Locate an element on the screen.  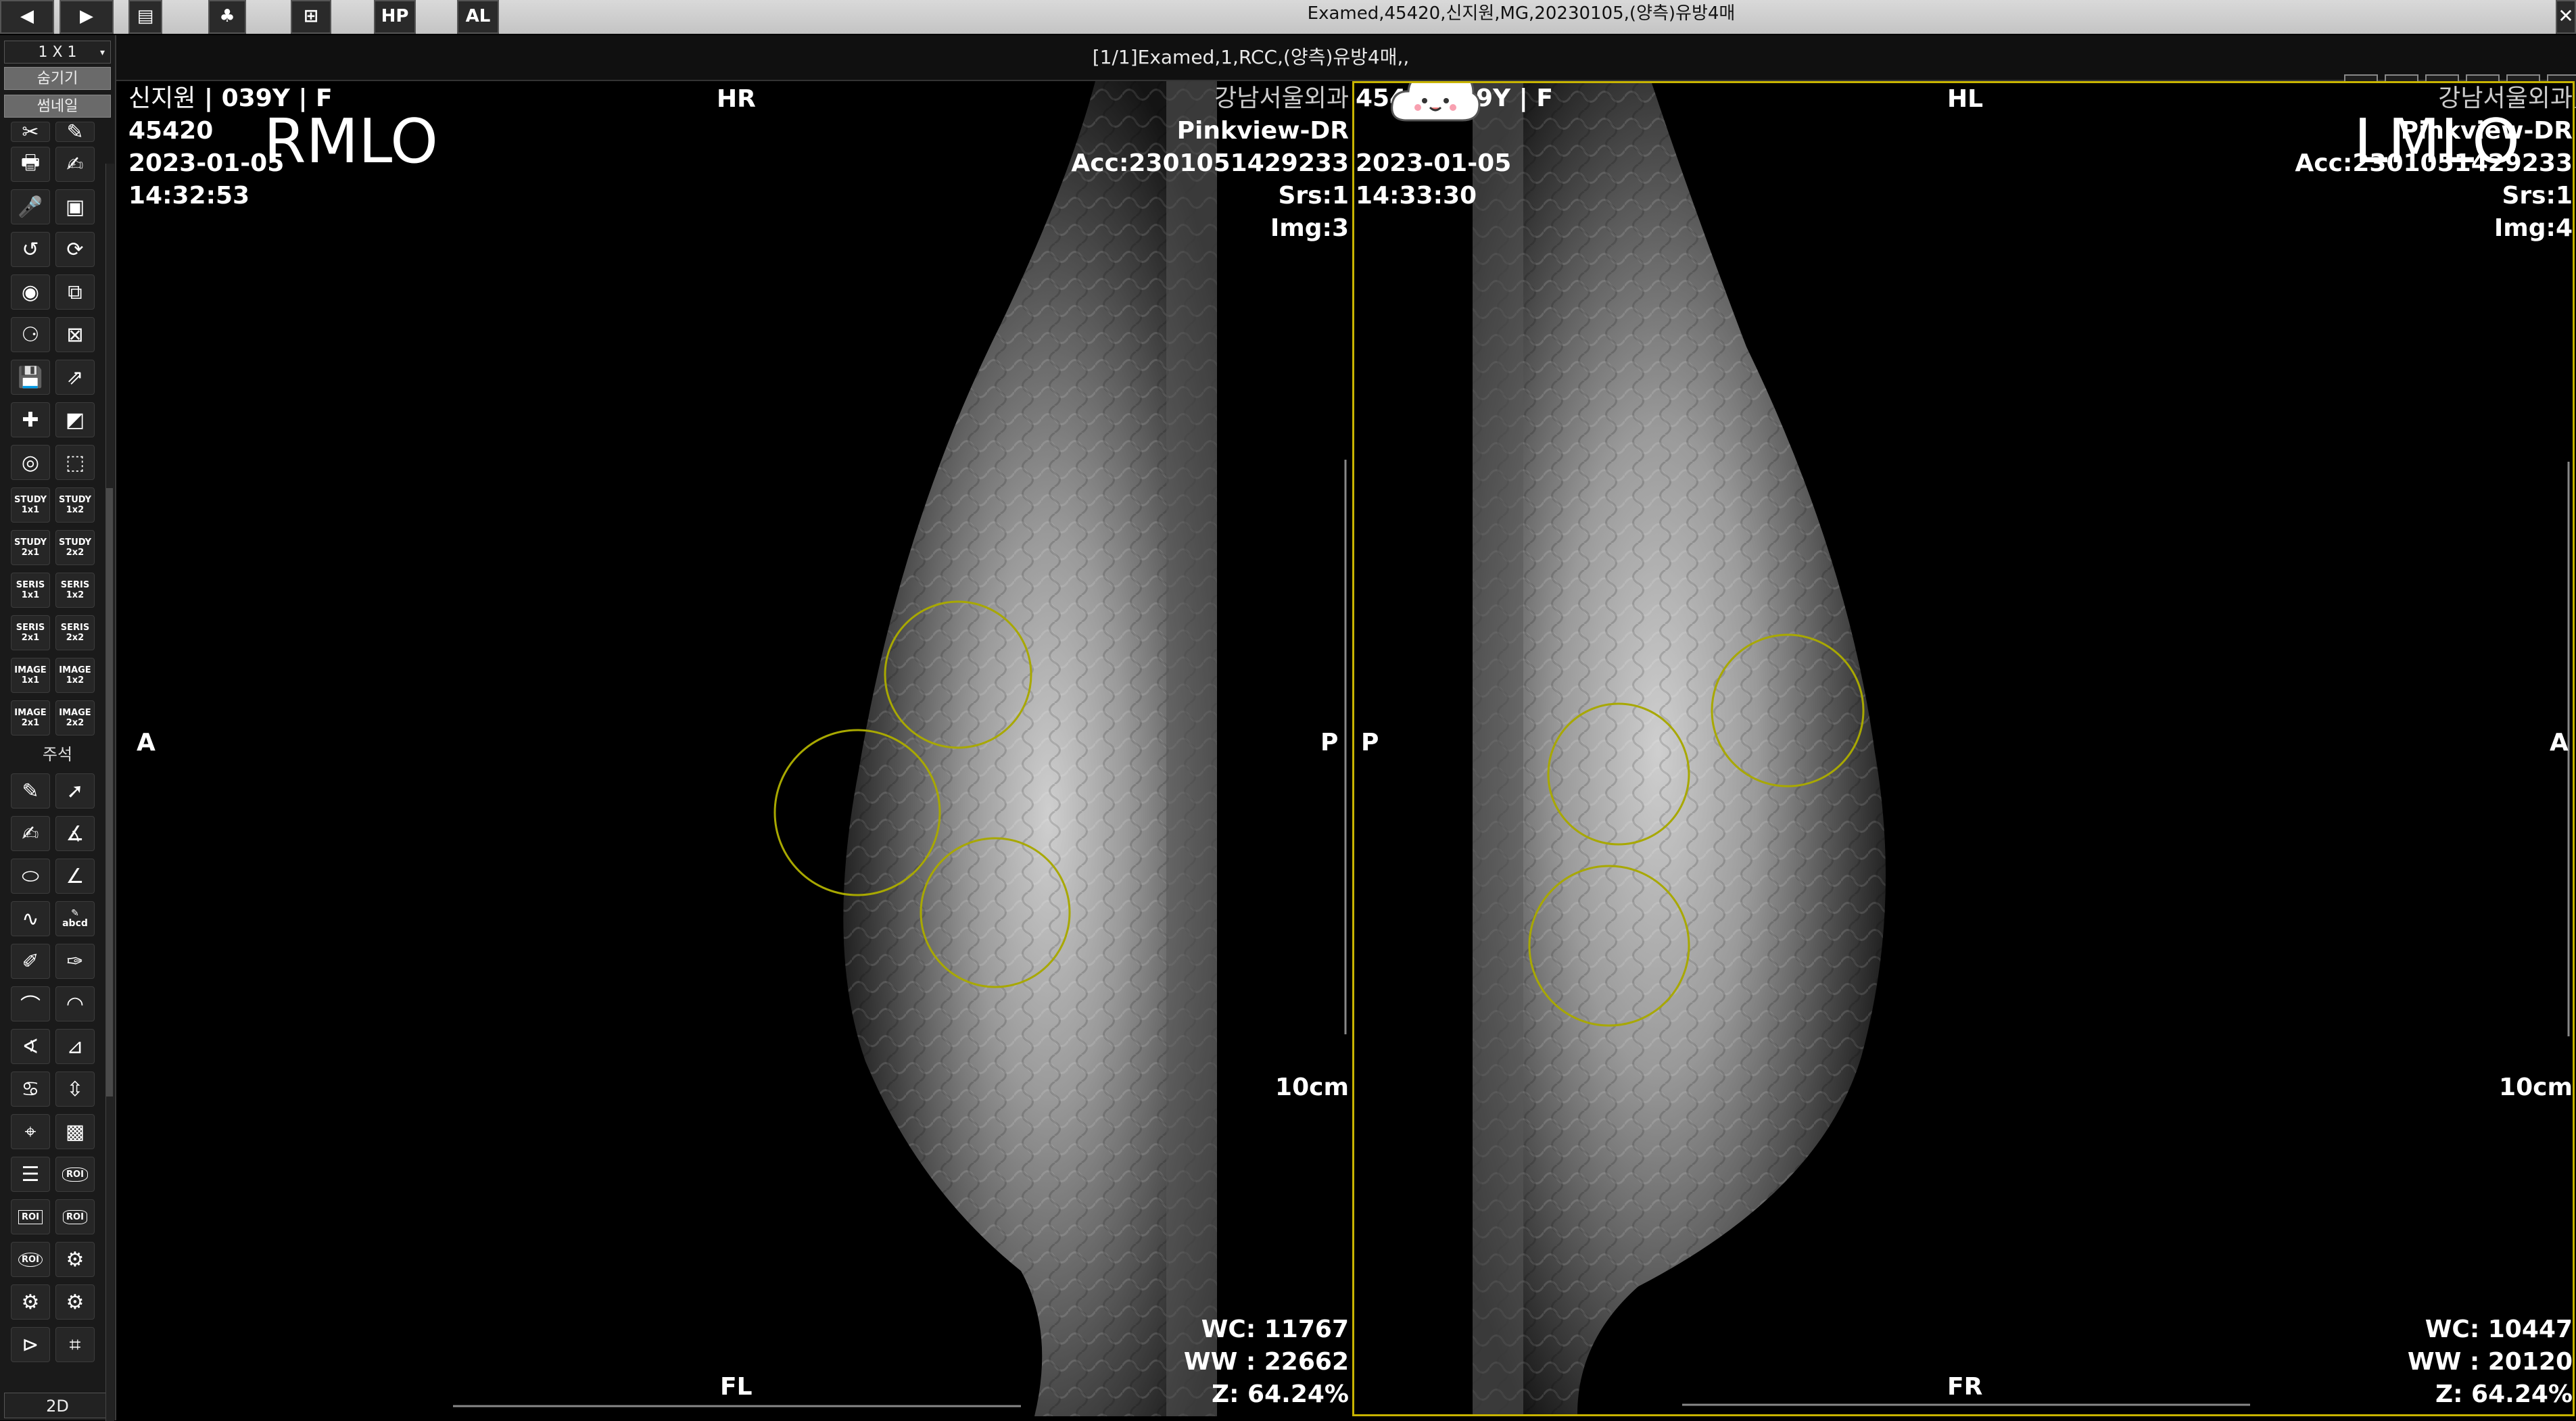
layout-select: 1 X 1 ▾ is located at coordinates (57, 52).